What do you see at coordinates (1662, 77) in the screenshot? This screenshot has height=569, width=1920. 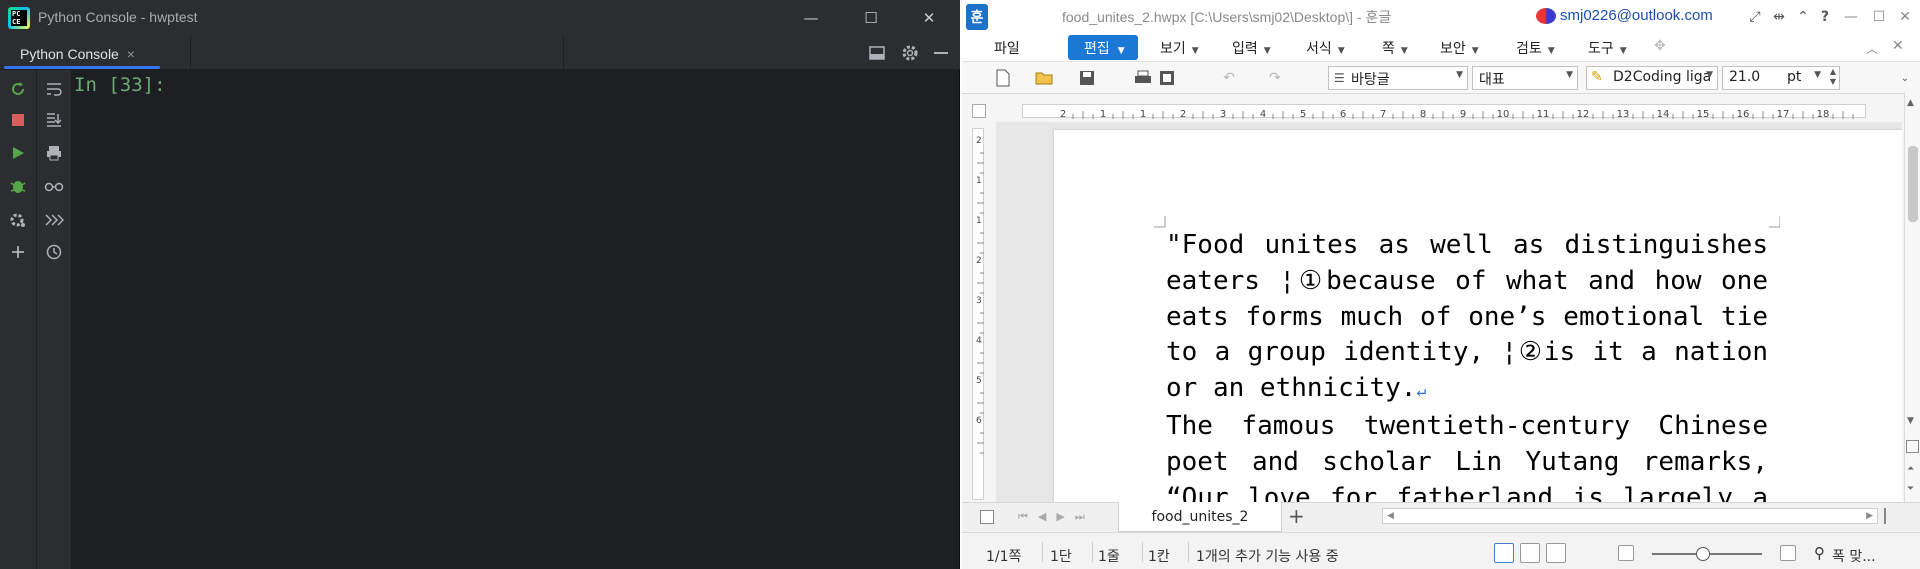 I see `font-value: D2Coding liga` at bounding box center [1662, 77].